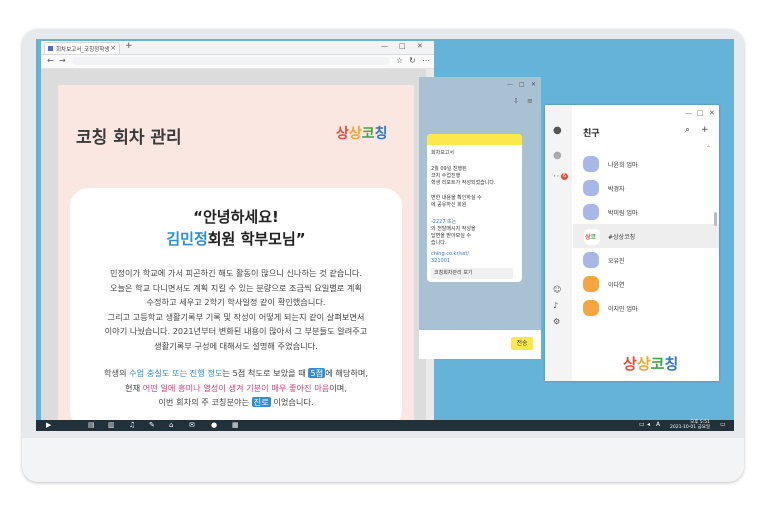 The width and height of the screenshot is (768, 508). What do you see at coordinates (111, 425) in the screenshot?
I see `clipboard-icon: ▥` at bounding box center [111, 425].